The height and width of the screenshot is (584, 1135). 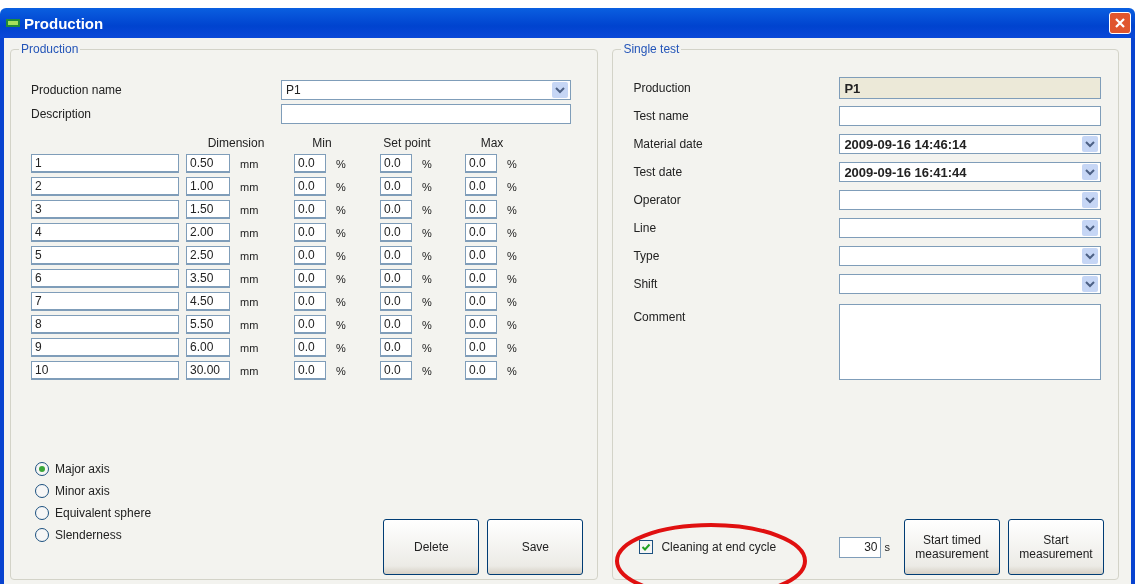 What do you see at coordinates (970, 342) in the screenshot?
I see `comment-field` at bounding box center [970, 342].